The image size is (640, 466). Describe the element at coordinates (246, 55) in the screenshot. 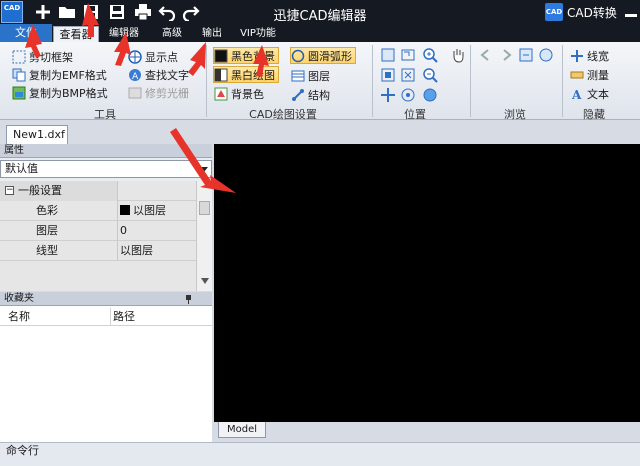

I see `black-background-button: 黑色背景` at that location.